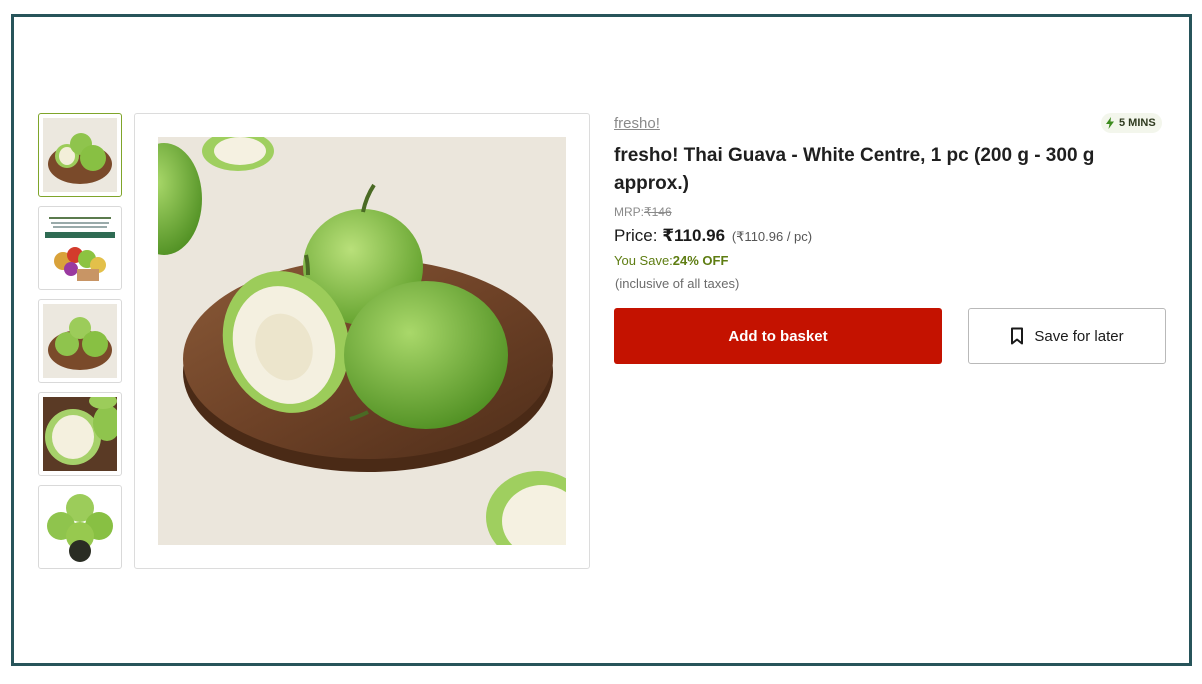  I want to click on thumbnail-scroll-down-button, so click(82, 554).